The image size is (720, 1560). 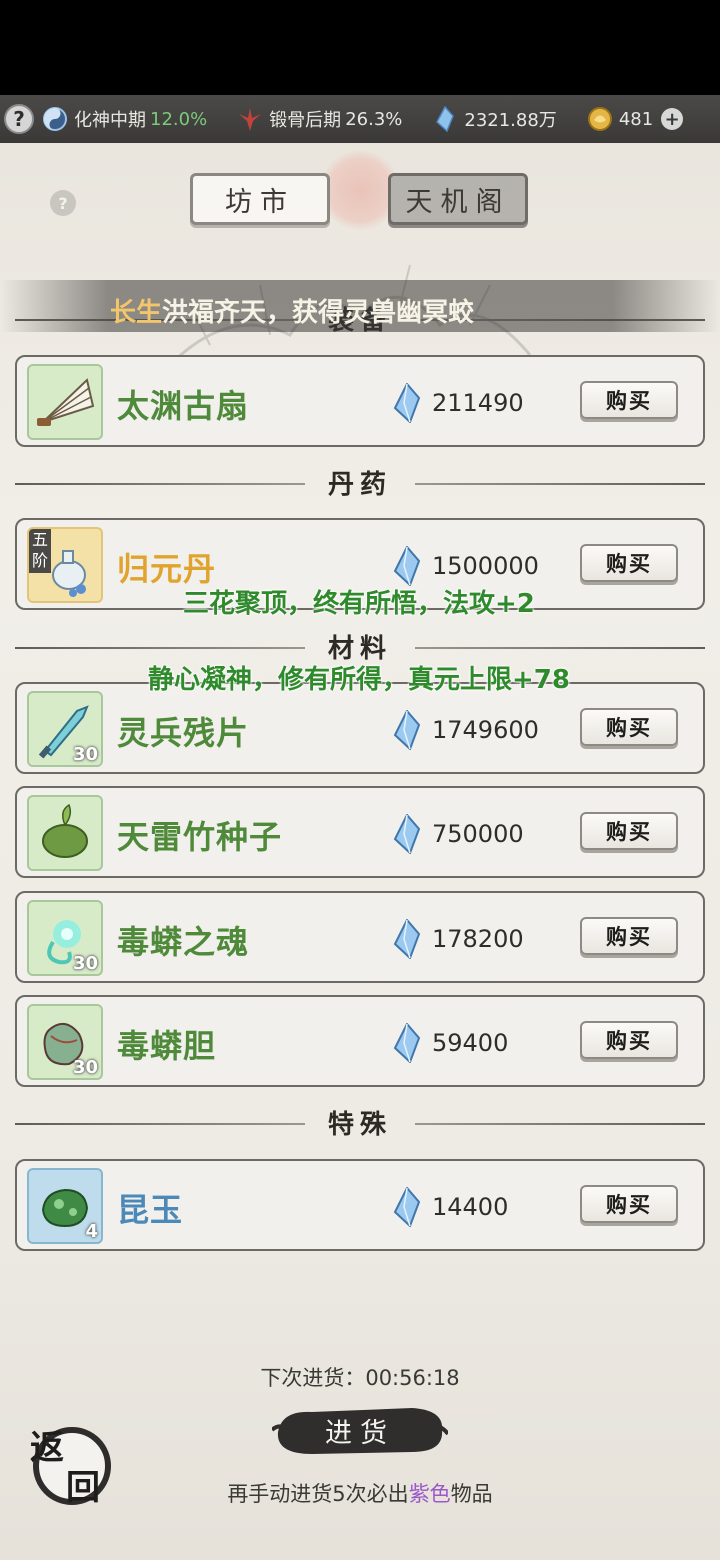 I want to click on back-label-top: 返, so click(x=47, y=1448).